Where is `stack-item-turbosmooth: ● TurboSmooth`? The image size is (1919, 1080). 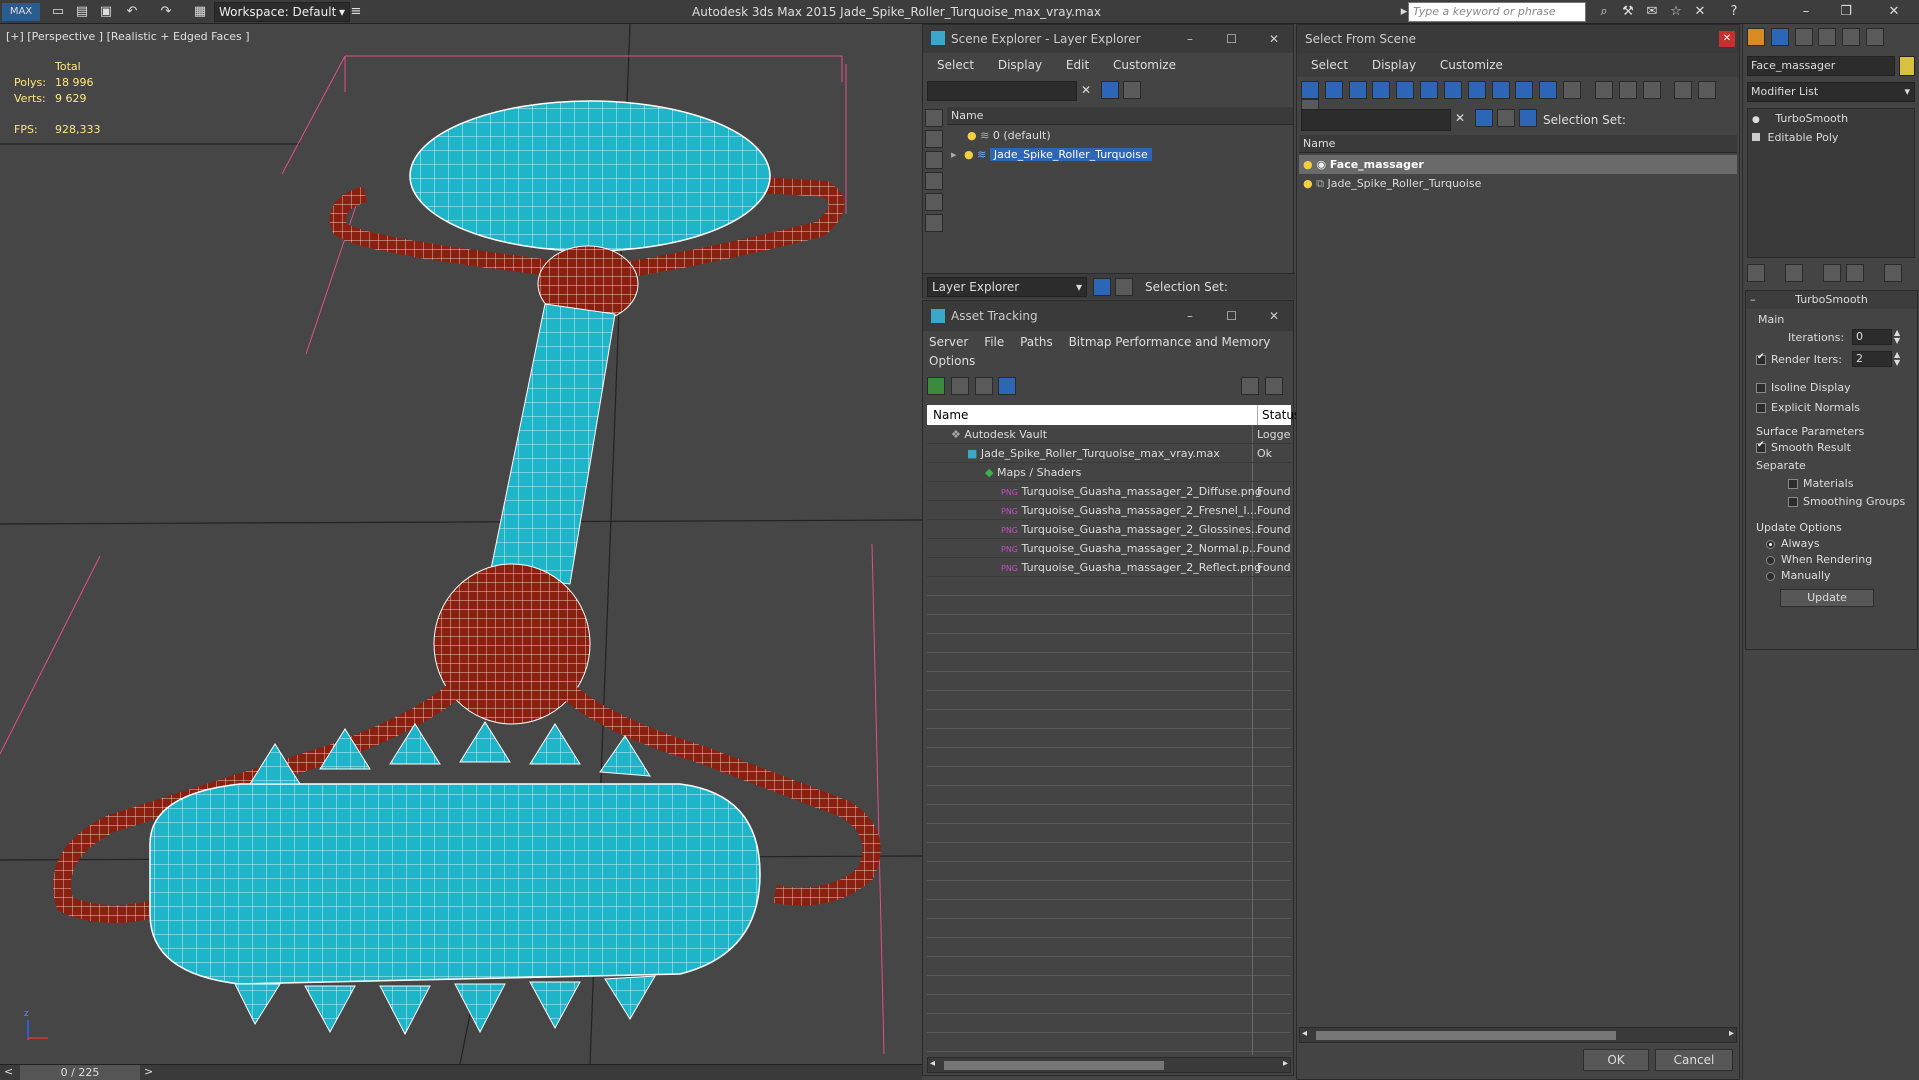
stack-item-turbosmooth: ● TurboSmooth is located at coordinates (1831, 118).